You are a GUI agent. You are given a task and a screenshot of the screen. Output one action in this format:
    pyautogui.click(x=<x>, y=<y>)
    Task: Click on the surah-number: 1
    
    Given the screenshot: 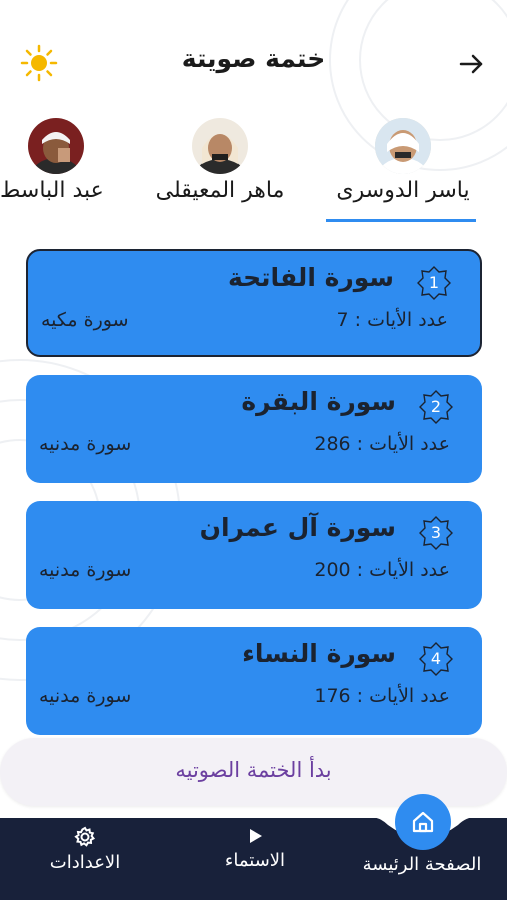 What is the action you would take?
    pyautogui.click(x=434, y=282)
    